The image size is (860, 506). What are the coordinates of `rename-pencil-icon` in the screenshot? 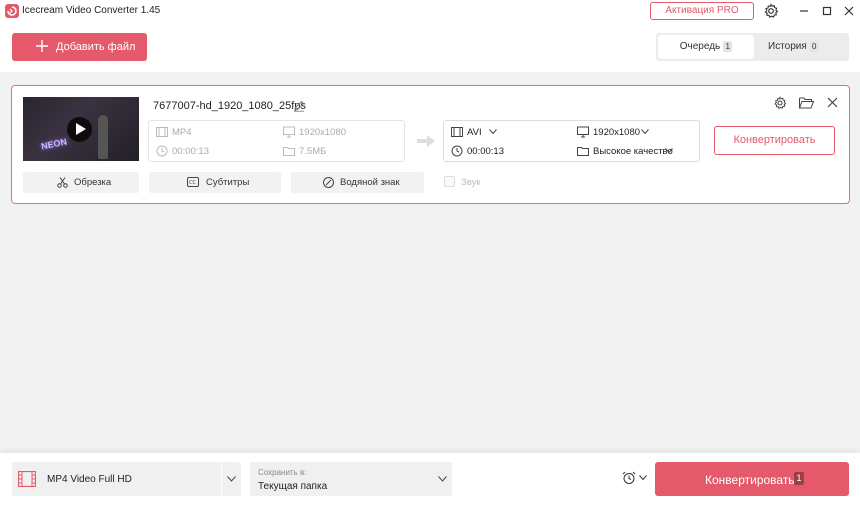 It's located at (299, 106).